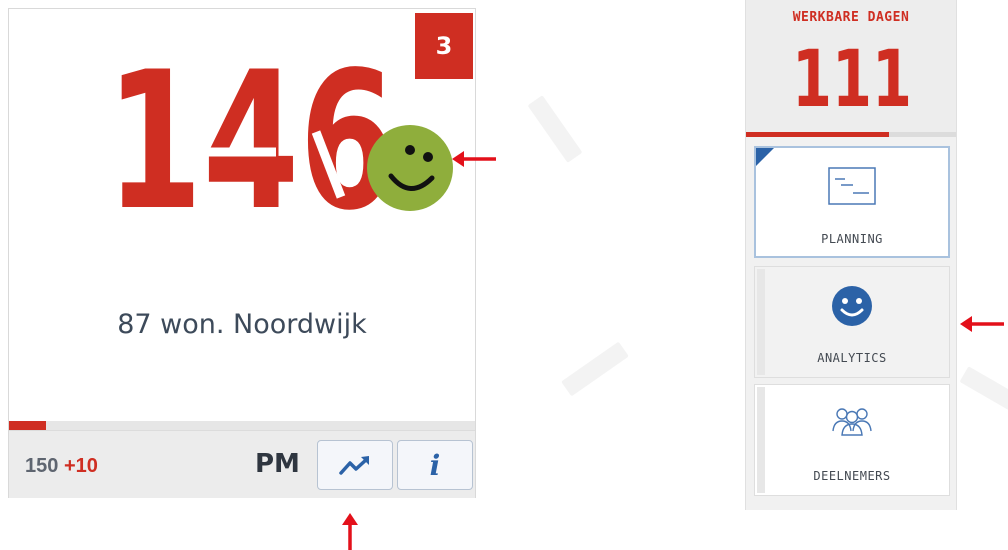 The image size is (1008, 550). What do you see at coordinates (61, 466) in the screenshot?
I see `unit-count: 150 +10` at bounding box center [61, 466].